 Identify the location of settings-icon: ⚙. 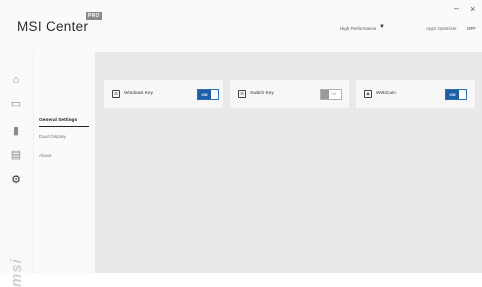
(16, 179).